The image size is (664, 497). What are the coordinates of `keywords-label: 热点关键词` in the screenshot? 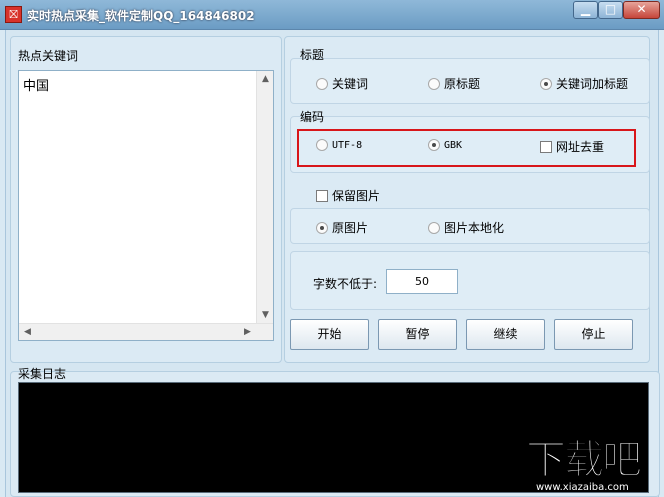 It's located at (48, 56).